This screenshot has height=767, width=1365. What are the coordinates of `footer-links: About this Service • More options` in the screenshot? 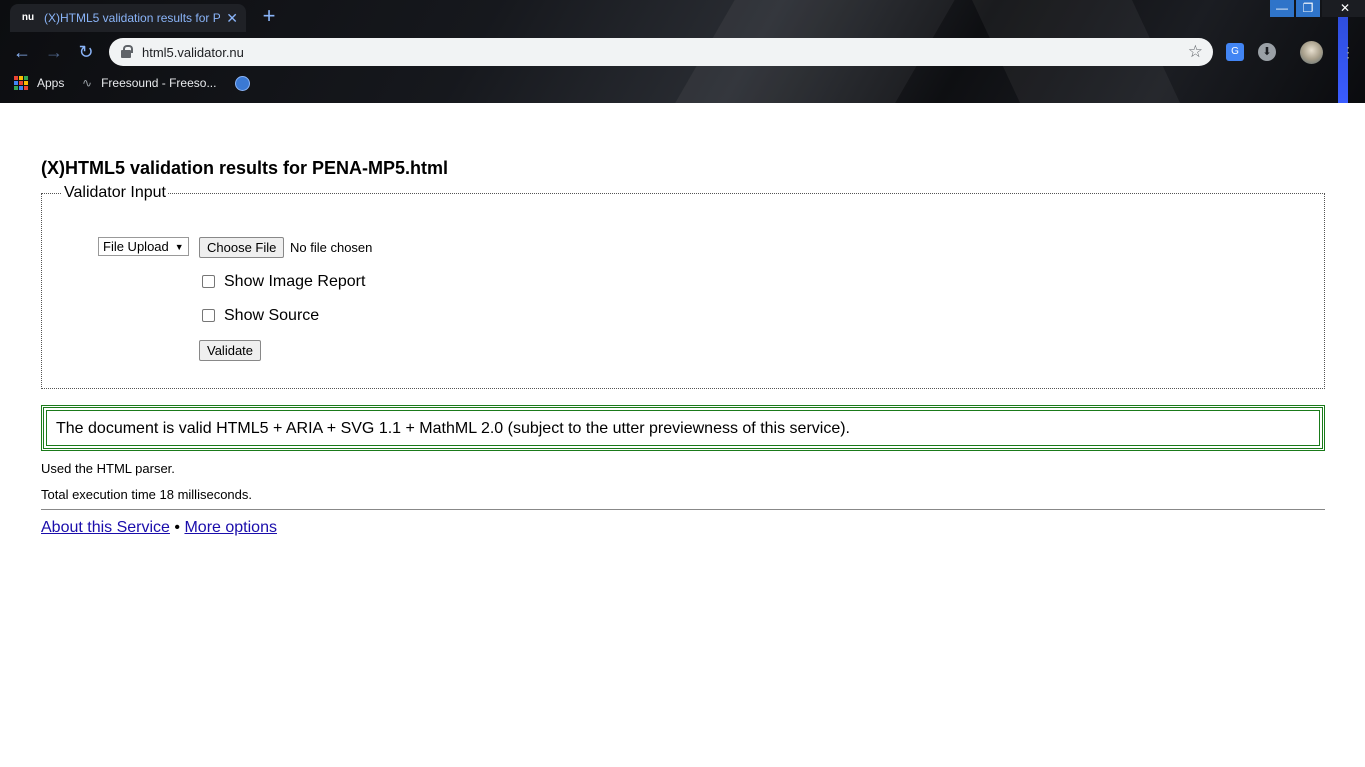 It's located at (159, 528).